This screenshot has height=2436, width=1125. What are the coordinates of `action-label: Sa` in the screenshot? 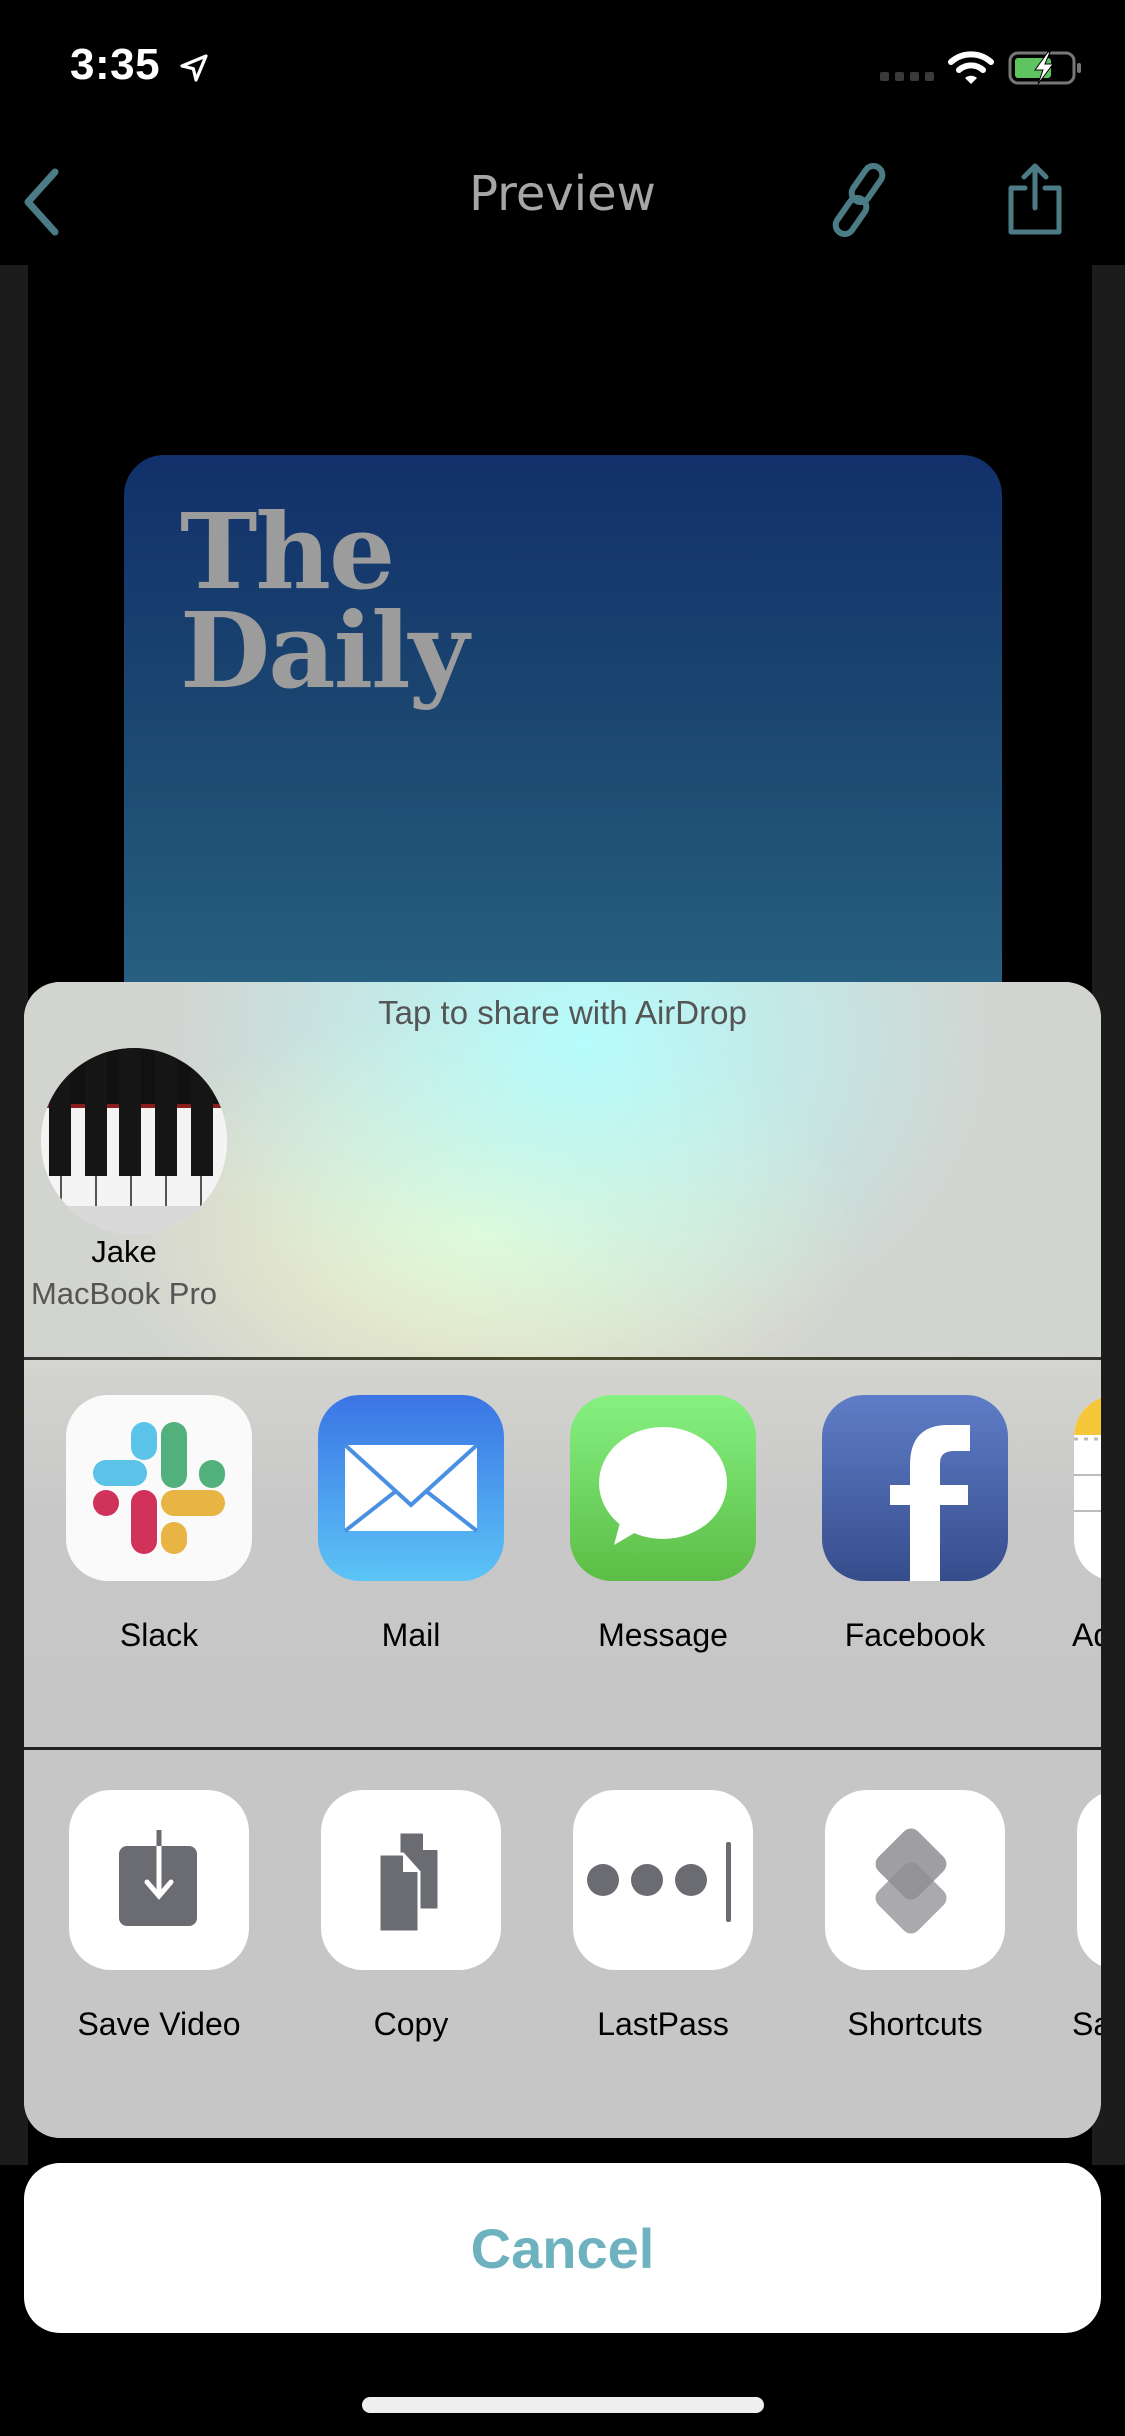 It's located at (1086, 2024).